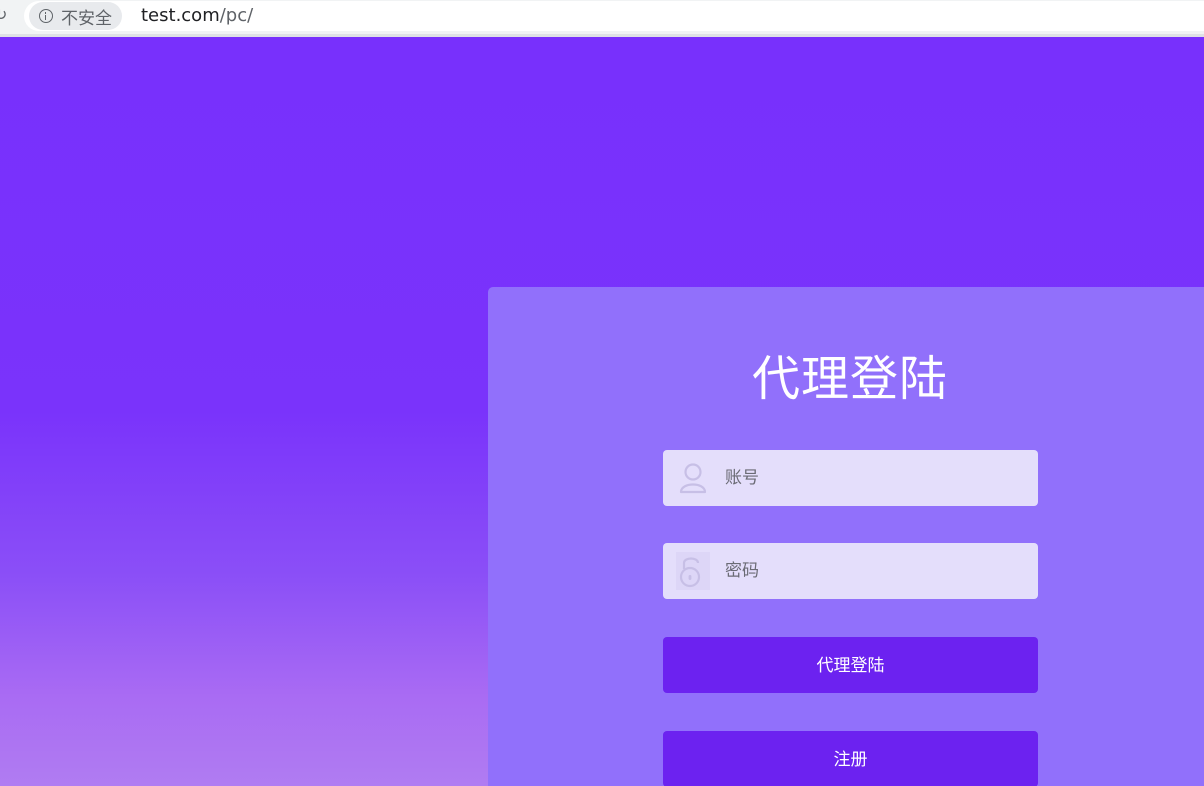  What do you see at coordinates (614, 16) in the screenshot?
I see `address-bar: 不安全 test.com/pc/` at bounding box center [614, 16].